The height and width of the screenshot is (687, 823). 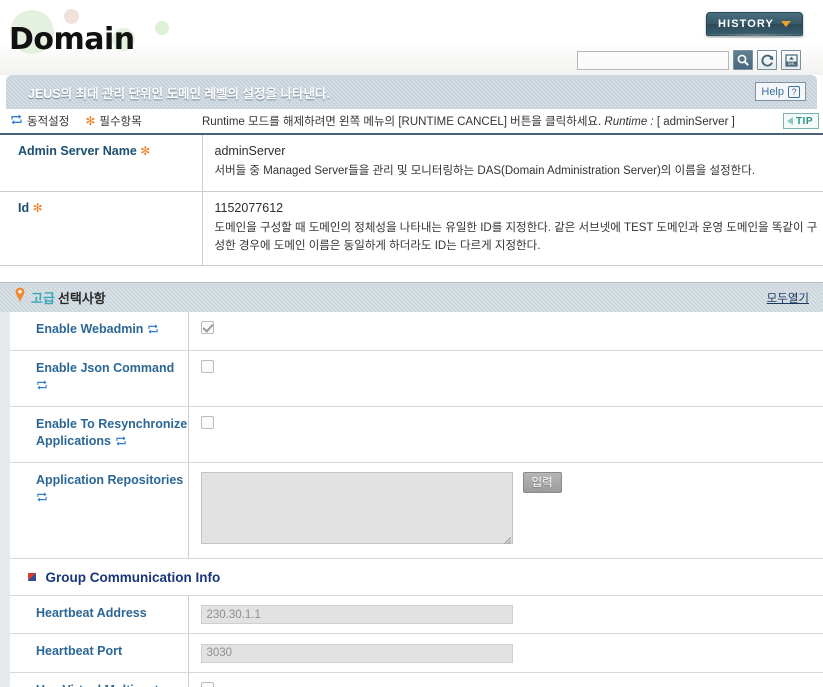 What do you see at coordinates (101, 229) in the screenshot?
I see `row-label-id: Id ✻` at bounding box center [101, 229].